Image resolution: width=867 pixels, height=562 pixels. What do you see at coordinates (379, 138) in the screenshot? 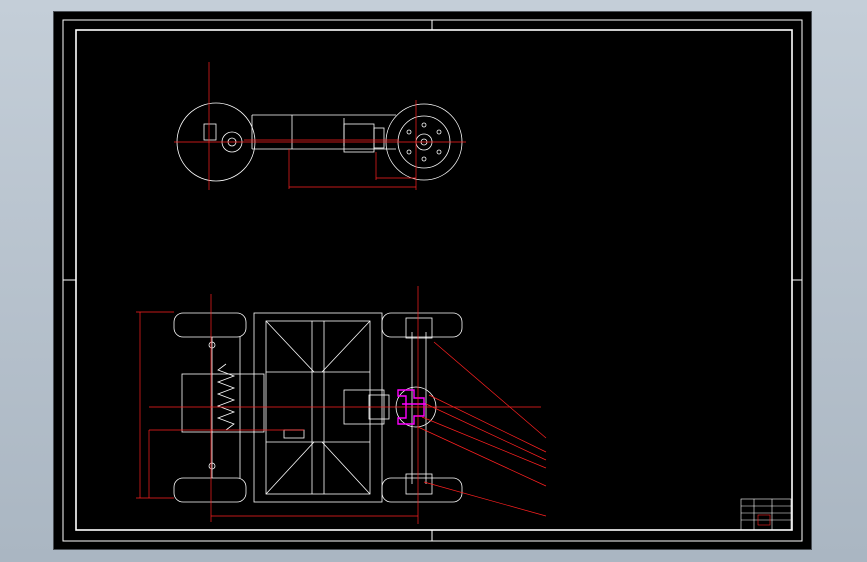
I see `motor-flange` at bounding box center [379, 138].